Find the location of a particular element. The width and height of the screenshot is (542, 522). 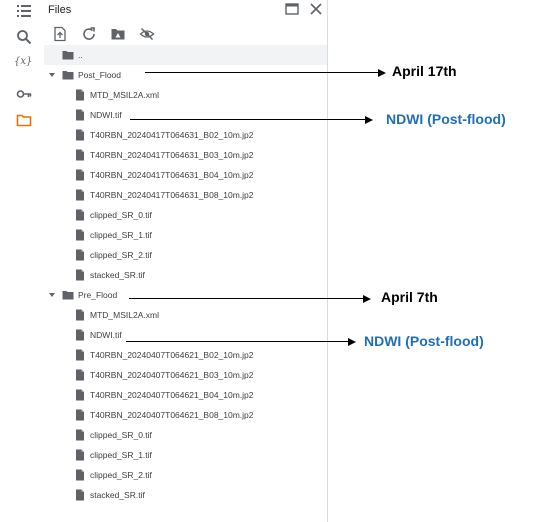

file-row: T40RBN_20240417T064631_B08_10m.jp2 is located at coordinates (185, 195).